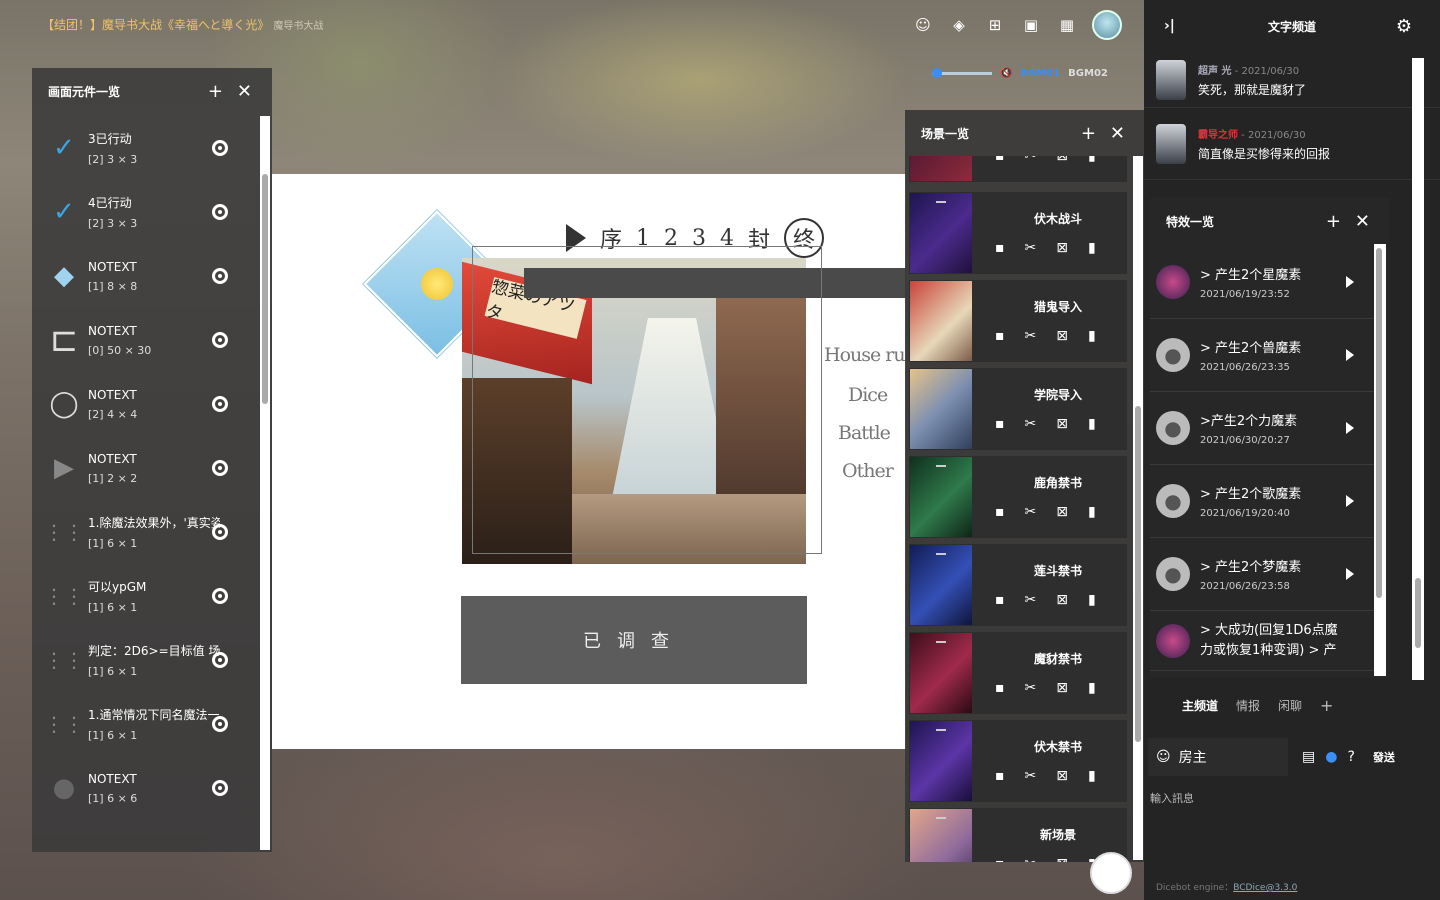  I want to click on chat-scrollbar, so click(1418, 369).